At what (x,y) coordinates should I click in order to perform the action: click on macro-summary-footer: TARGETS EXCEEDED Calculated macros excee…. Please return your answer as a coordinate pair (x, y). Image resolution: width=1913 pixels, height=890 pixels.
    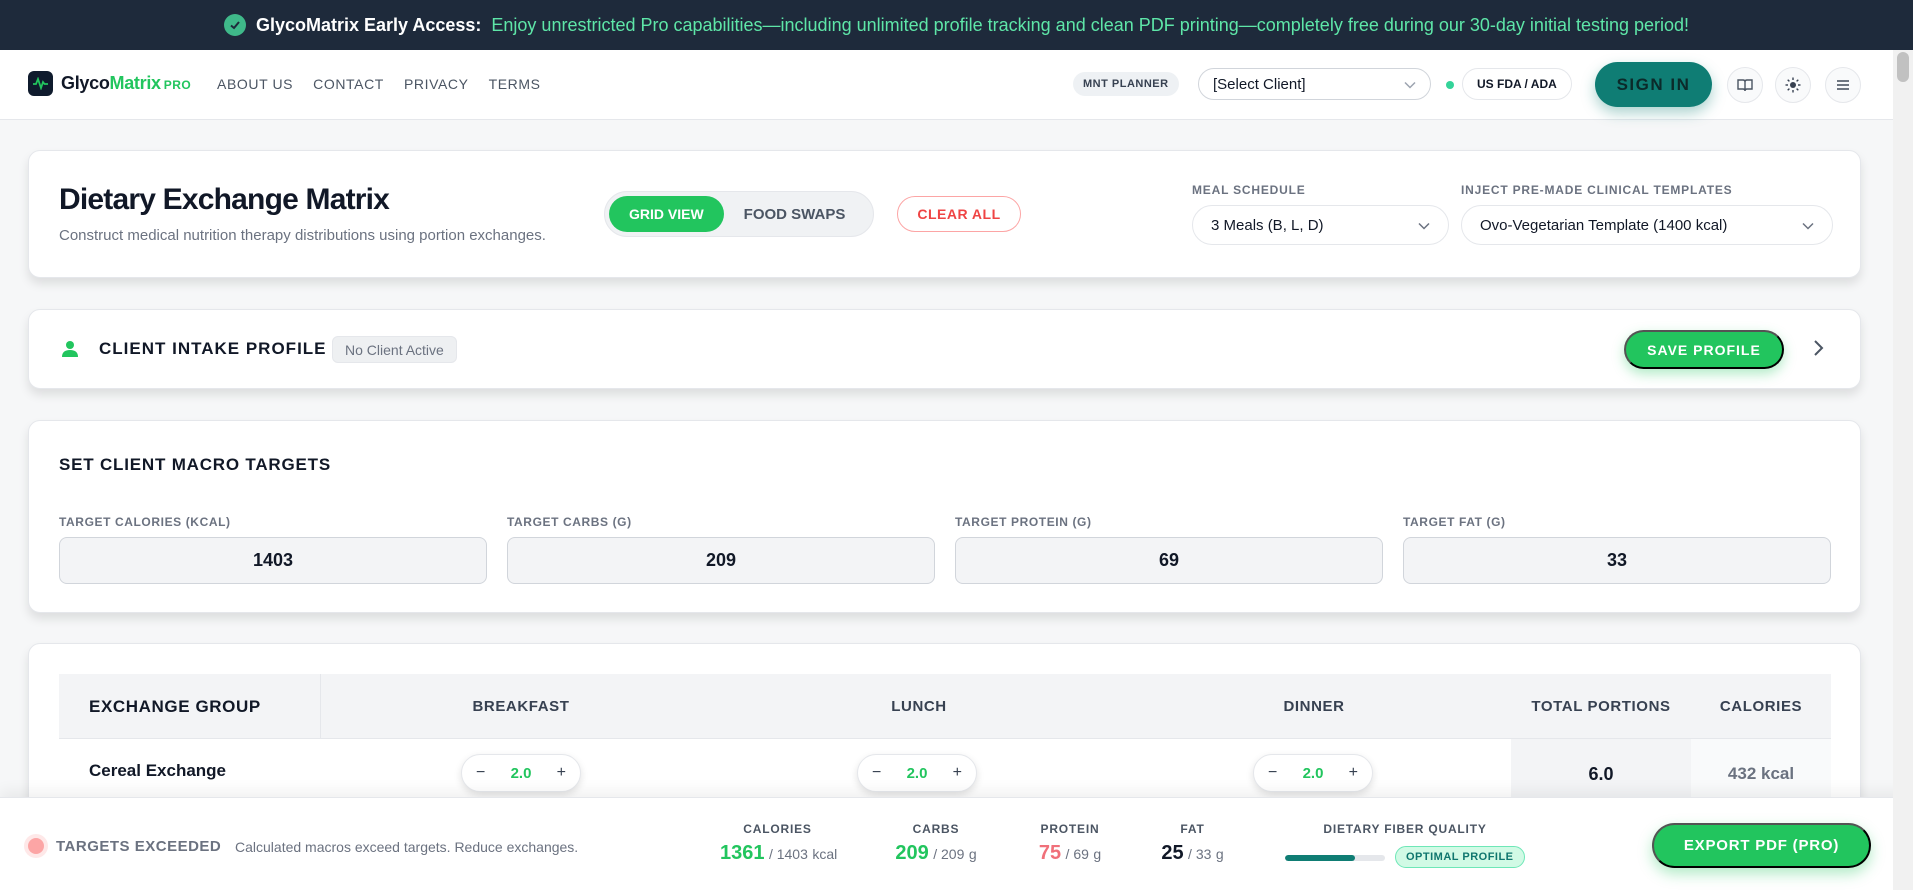
    Looking at the image, I should click on (956, 843).